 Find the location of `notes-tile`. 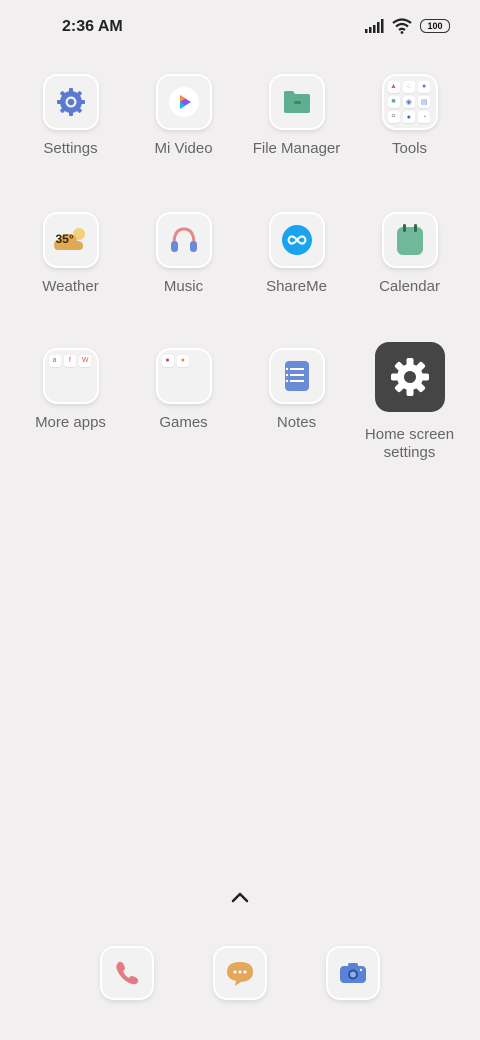

notes-tile is located at coordinates (296, 376).